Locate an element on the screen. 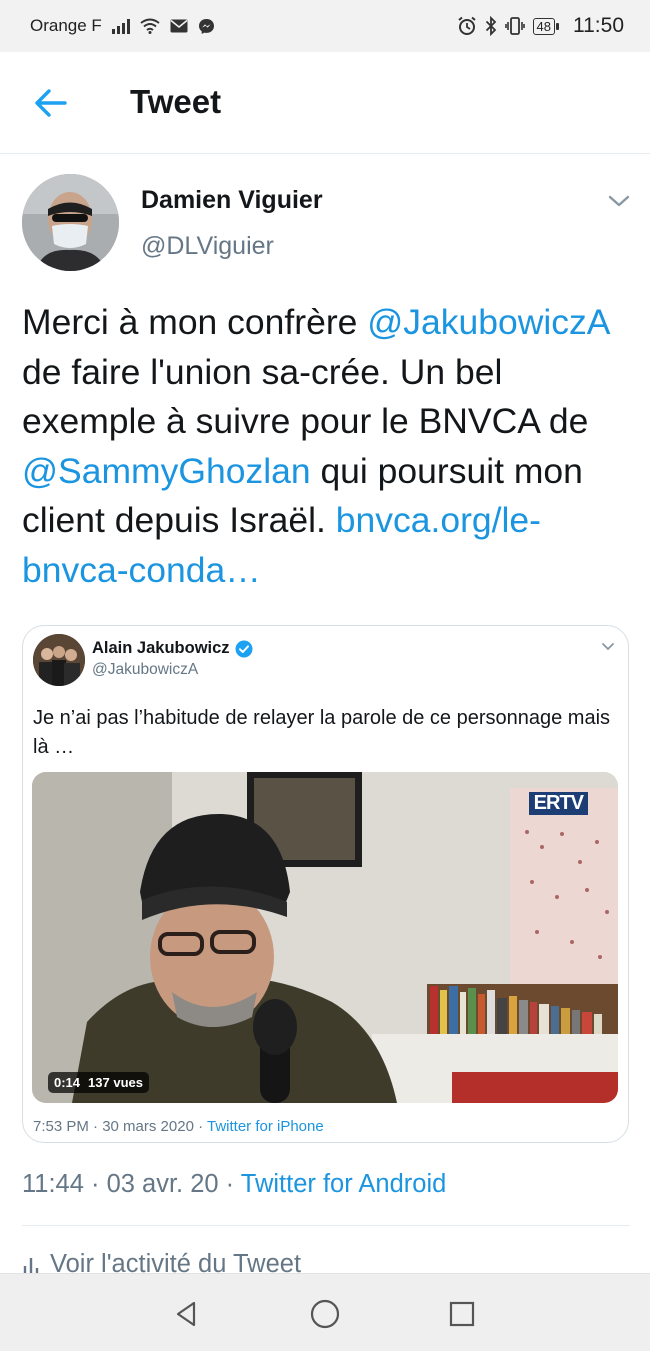 The height and width of the screenshot is (1351, 650). vibrate-icon is located at coordinates (514, 26).